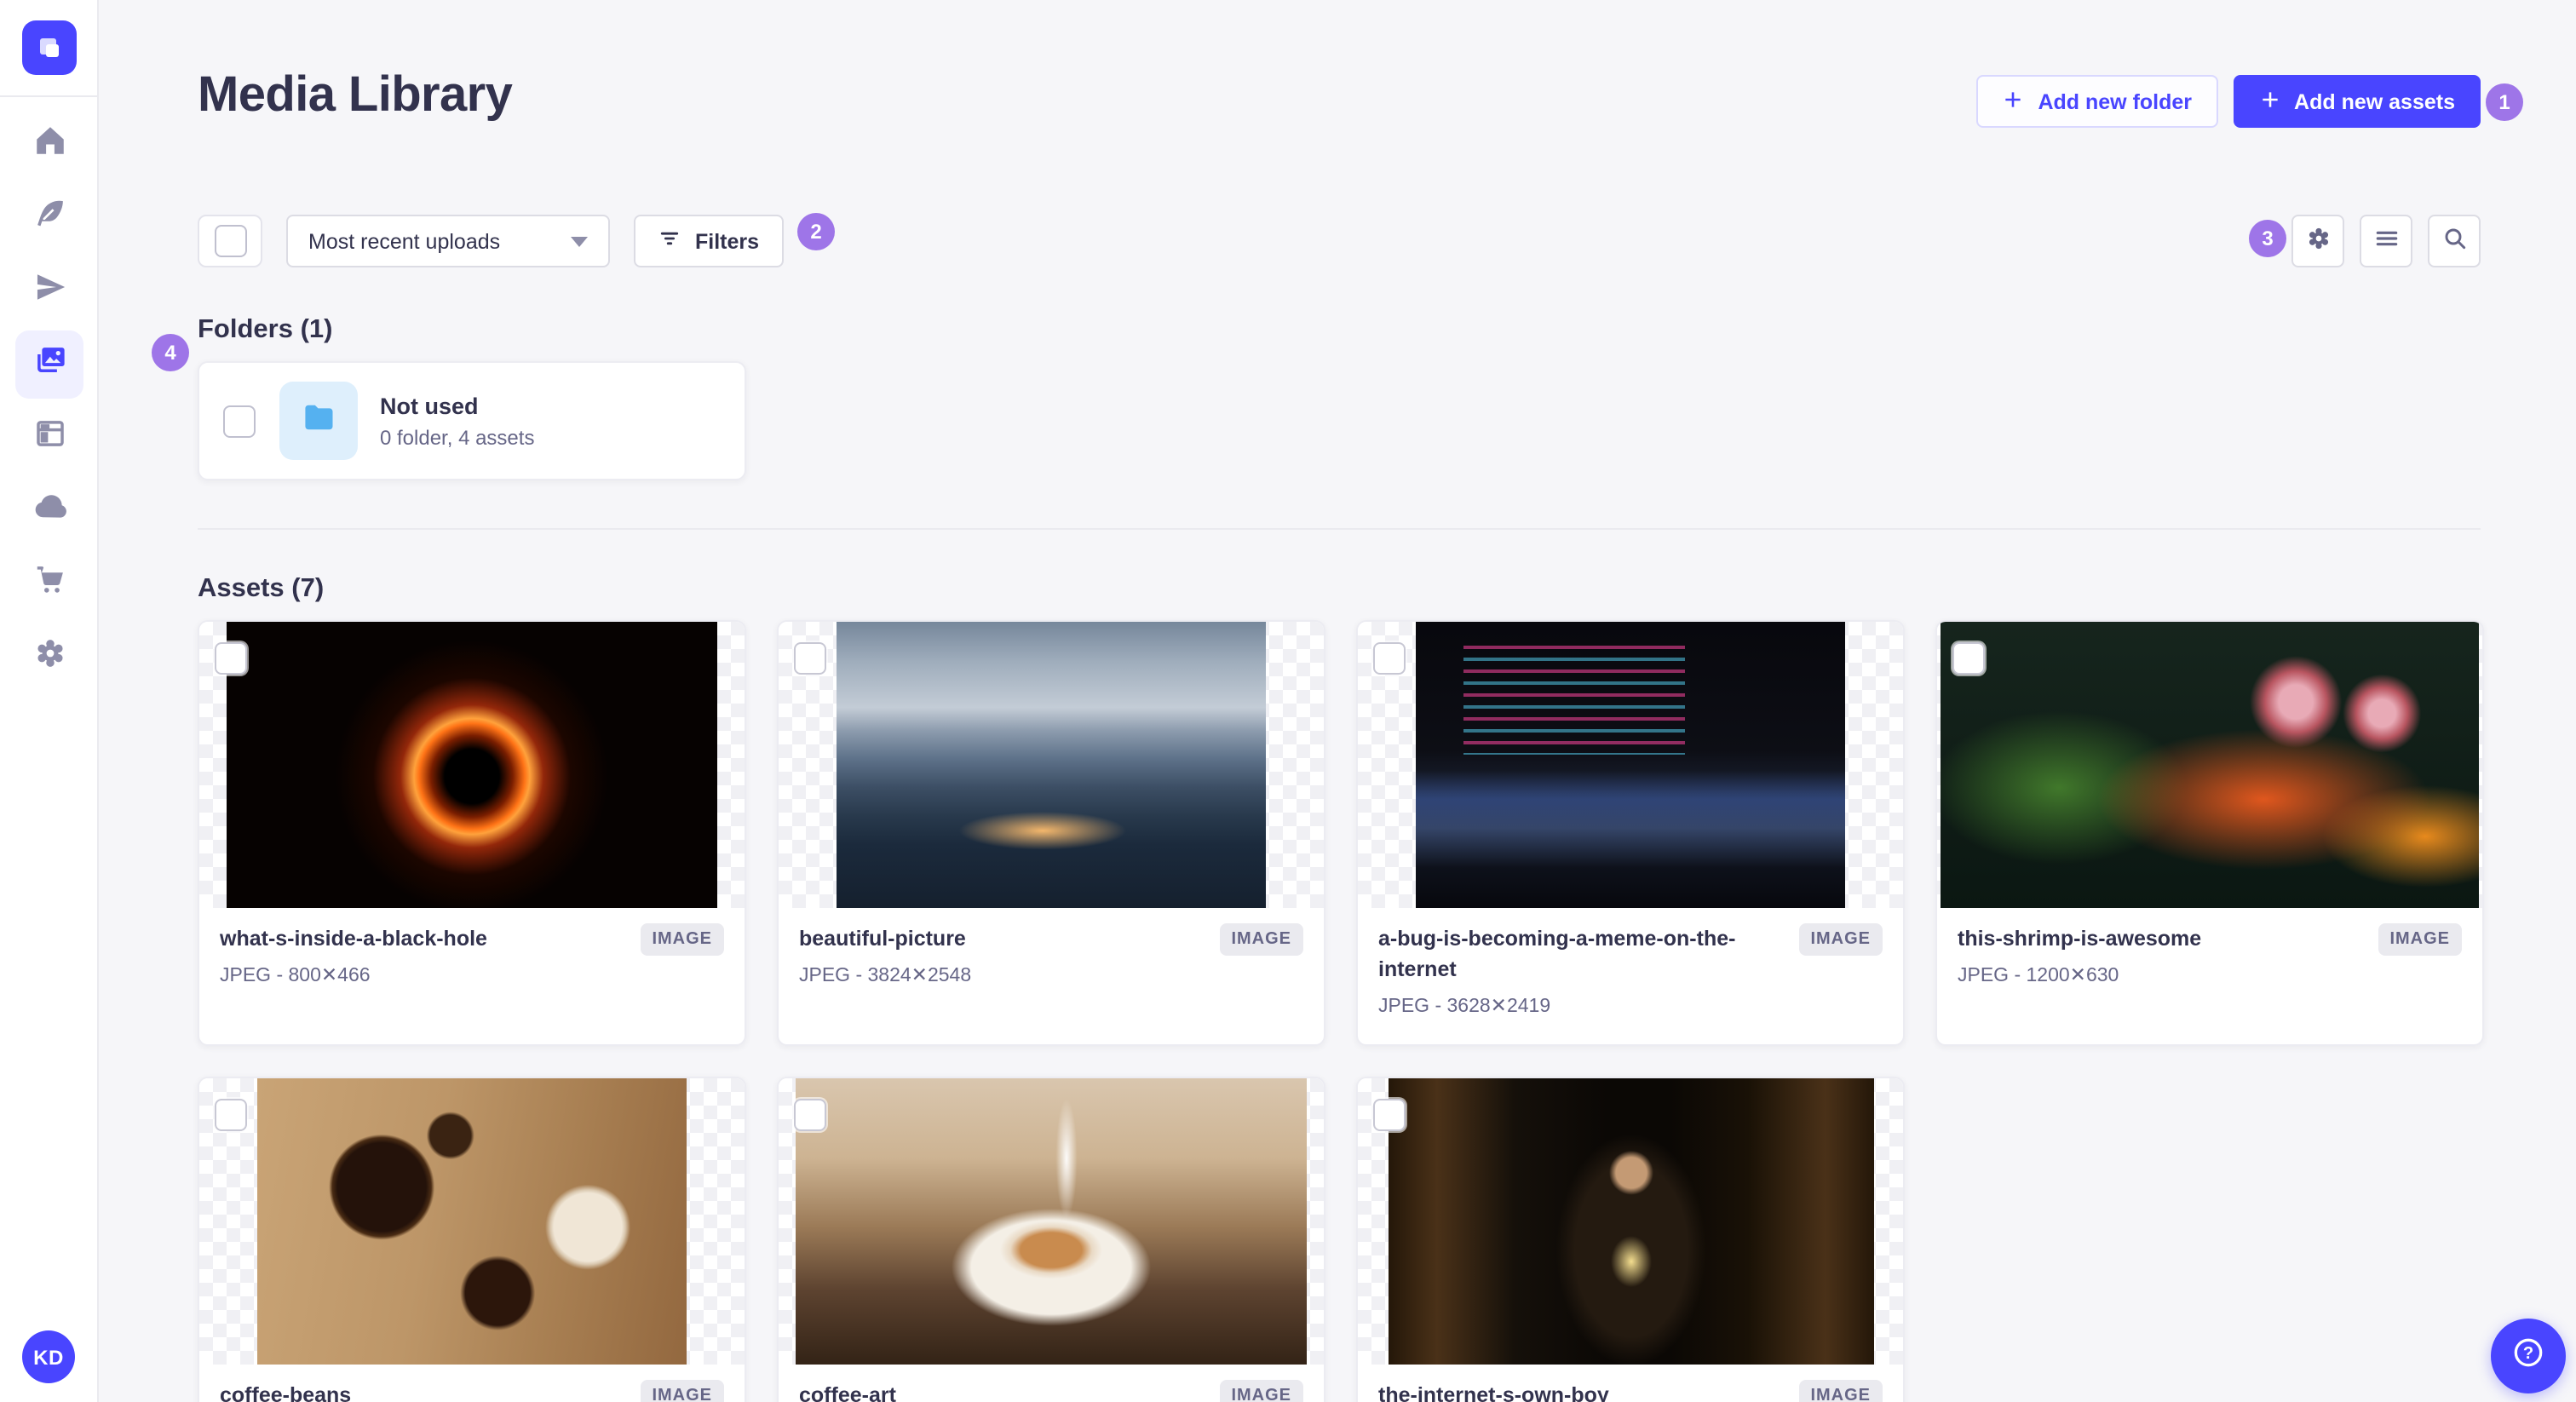 The image size is (2576, 1402). I want to click on configure-view-button, so click(2318, 241).